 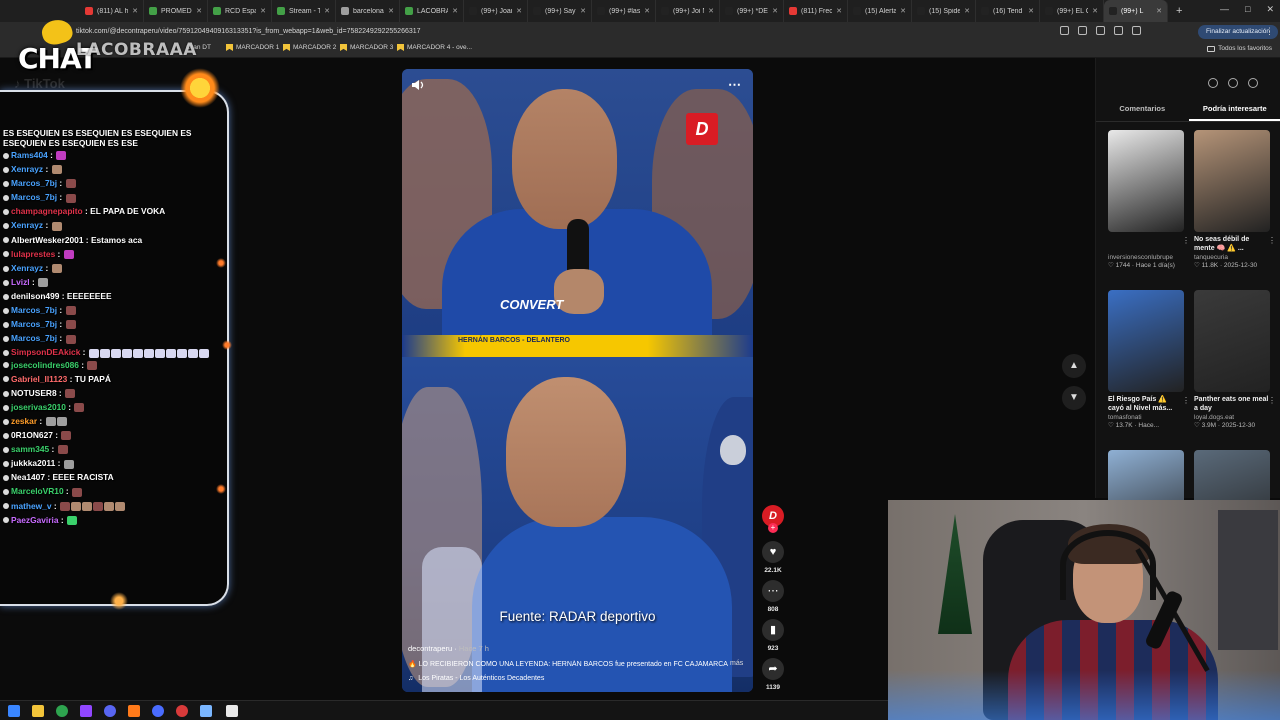 What do you see at coordinates (419, 85) in the screenshot?
I see `volume-icon` at bounding box center [419, 85].